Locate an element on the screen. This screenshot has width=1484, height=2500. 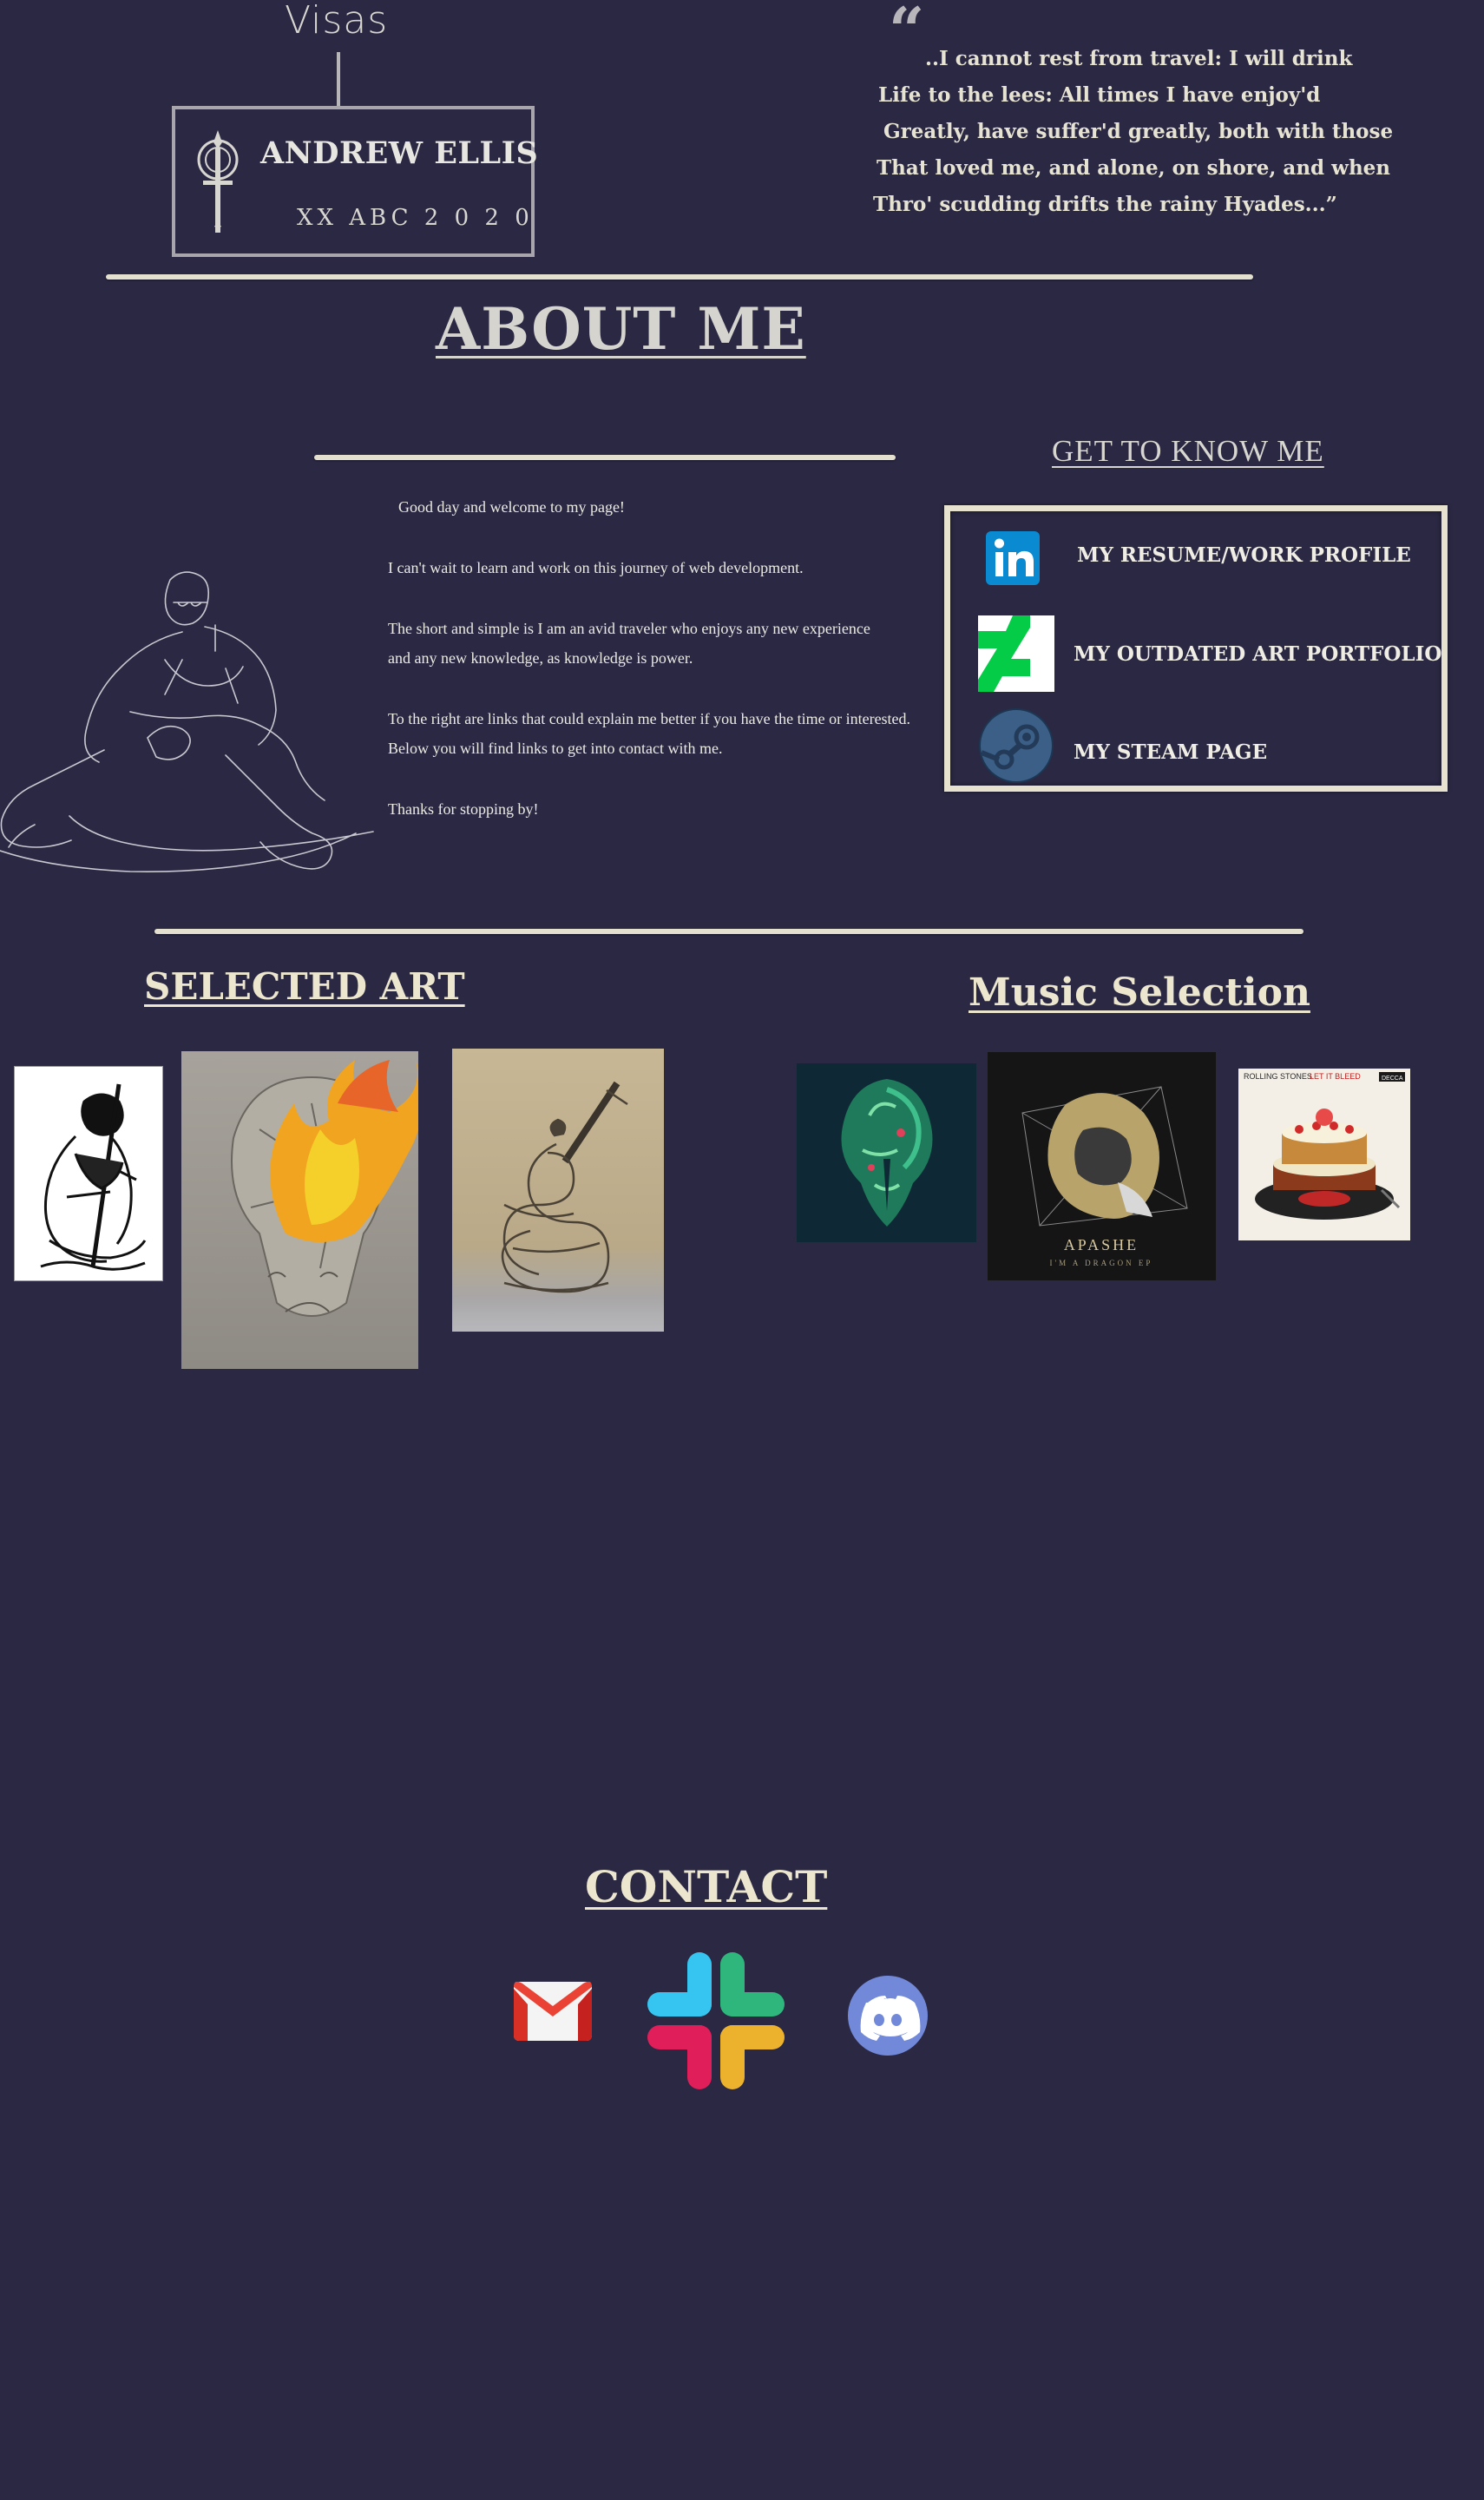
svg-text: APASHE is located at coordinates (1101, 1244).